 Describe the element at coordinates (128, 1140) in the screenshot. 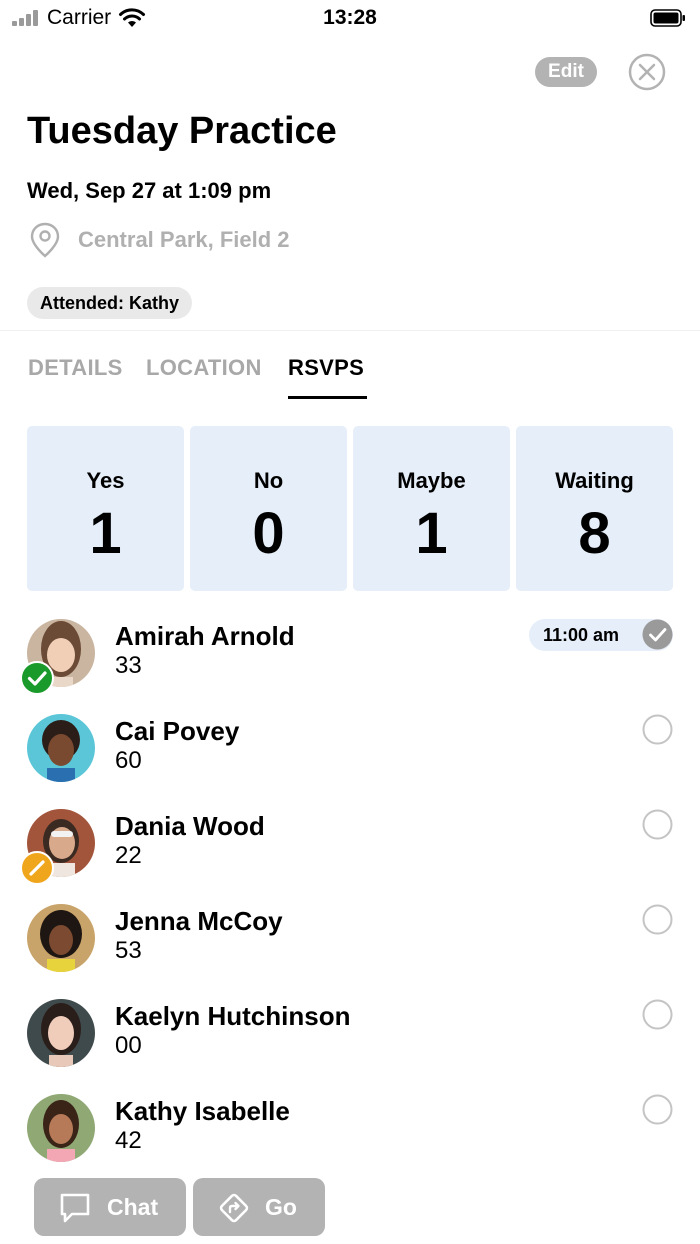

I see `member-number: 42` at that location.